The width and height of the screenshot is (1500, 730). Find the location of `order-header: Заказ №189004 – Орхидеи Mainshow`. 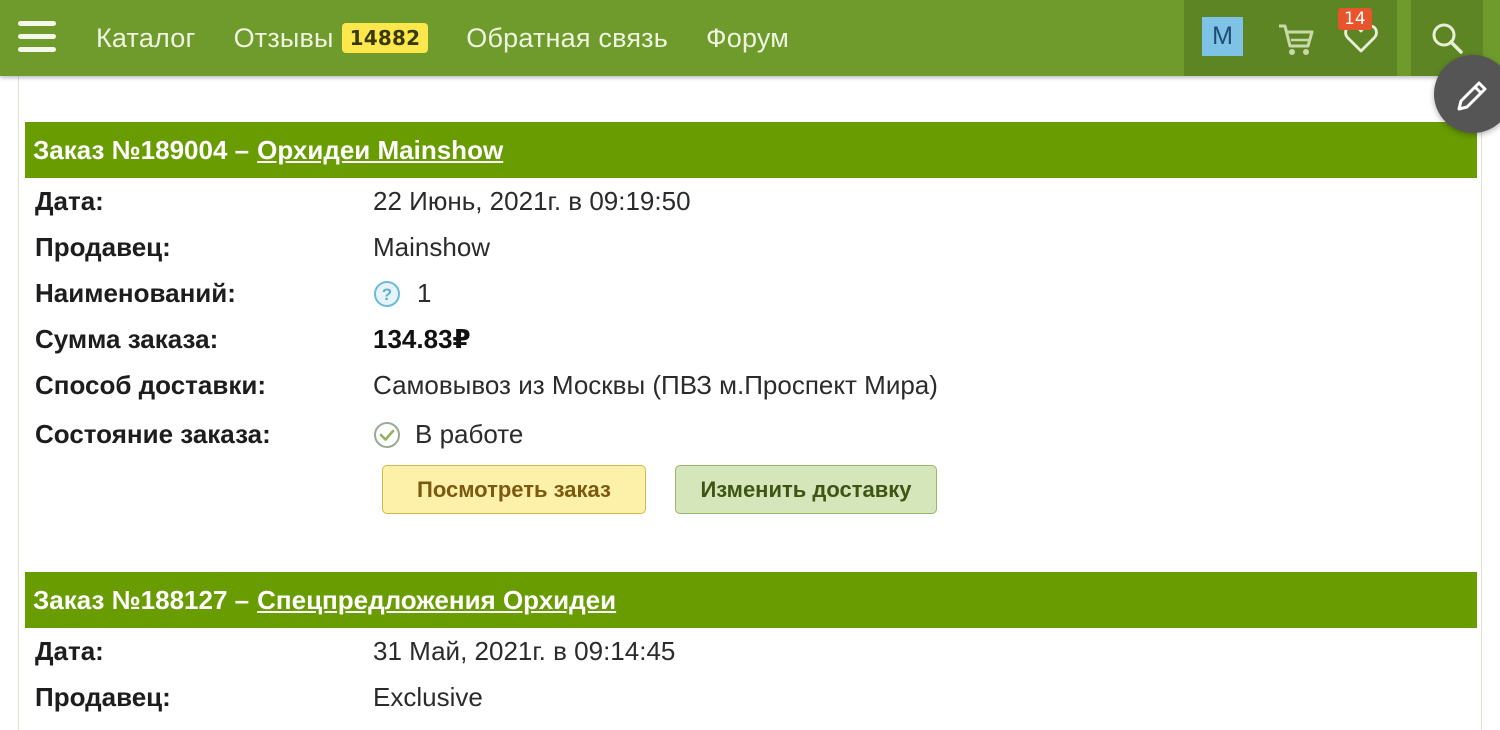

order-header: Заказ №189004 – Орхидеи Mainshow is located at coordinates (751, 150).